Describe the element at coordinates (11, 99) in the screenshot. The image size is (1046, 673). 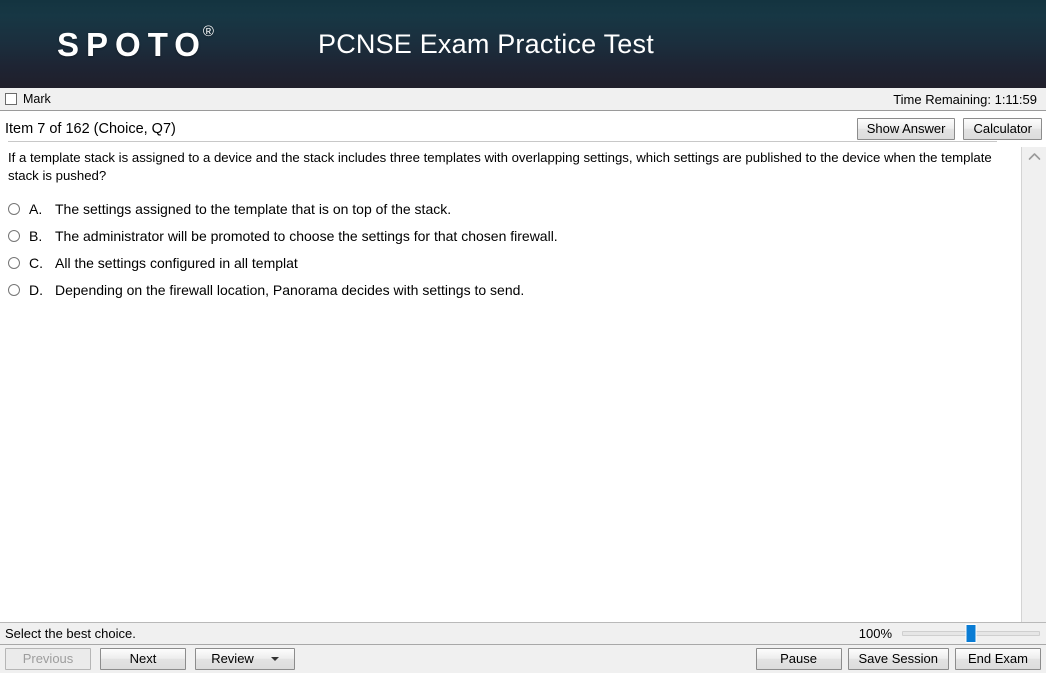
I see `mark-checkbox-icon` at that location.